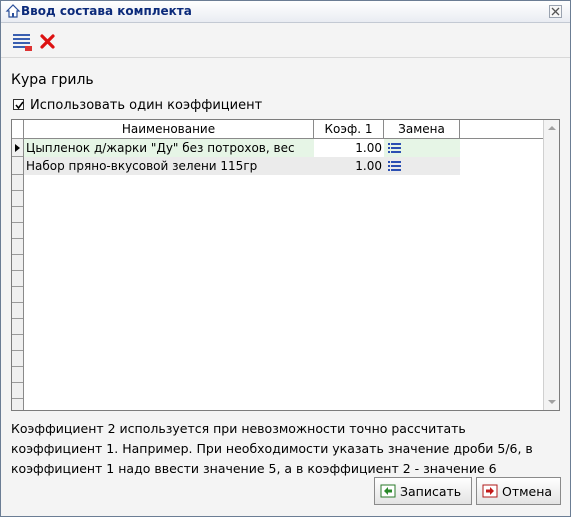 Image resolution: width=571 pixels, height=517 pixels. I want to click on save-button: Записать, so click(423, 491).